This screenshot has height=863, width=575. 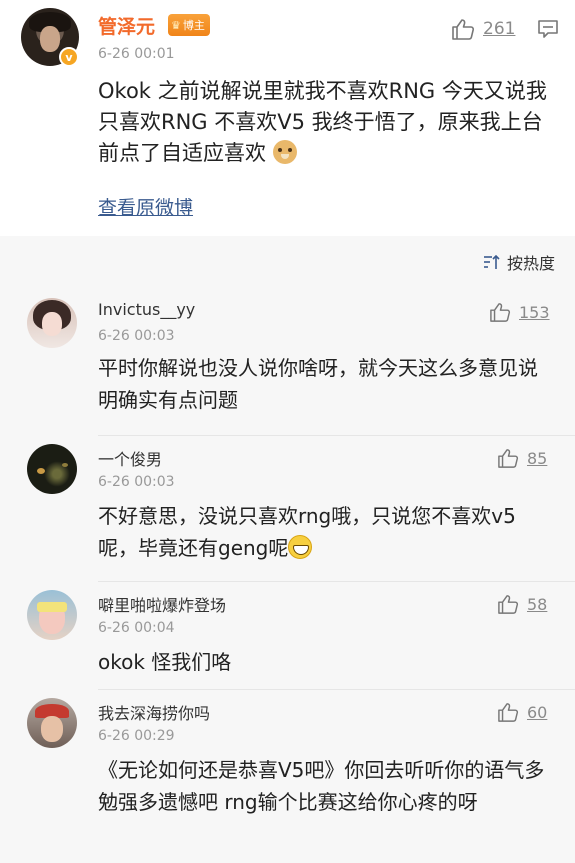 What do you see at coordinates (145, 206) in the screenshot?
I see `view-original-link: 查看原微博` at bounding box center [145, 206].